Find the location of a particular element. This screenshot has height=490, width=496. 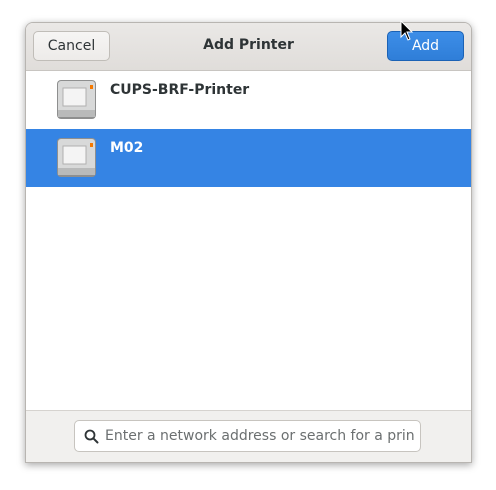

mouse-pointer-icon is located at coordinates (407, 30).